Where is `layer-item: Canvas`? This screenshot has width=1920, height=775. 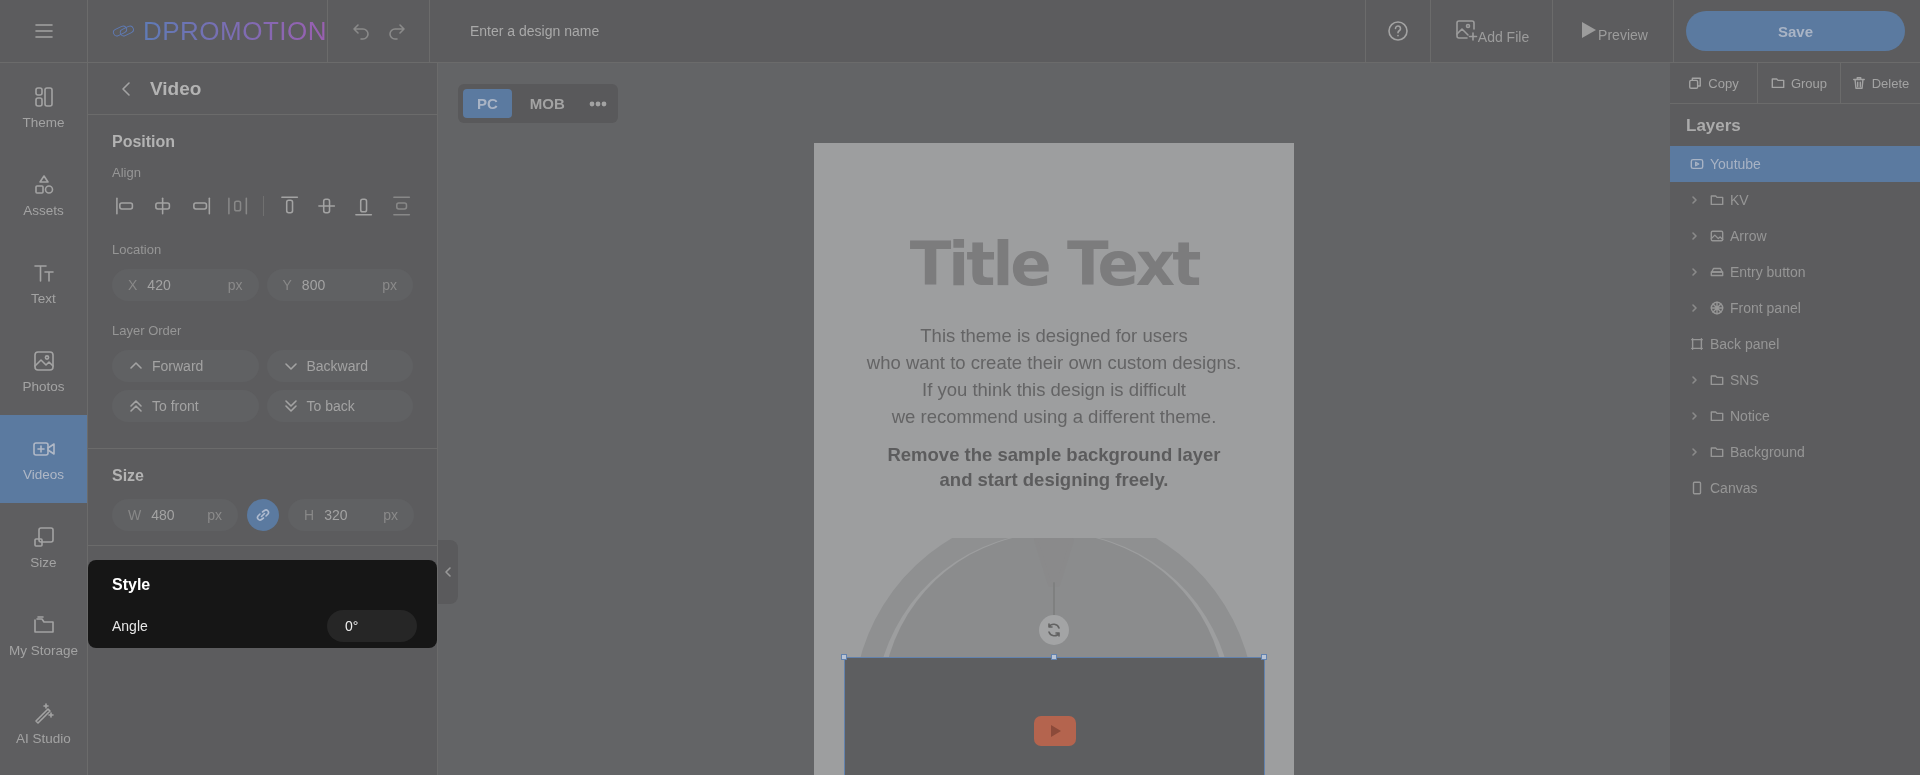
layer-item: Canvas is located at coordinates (1795, 488).